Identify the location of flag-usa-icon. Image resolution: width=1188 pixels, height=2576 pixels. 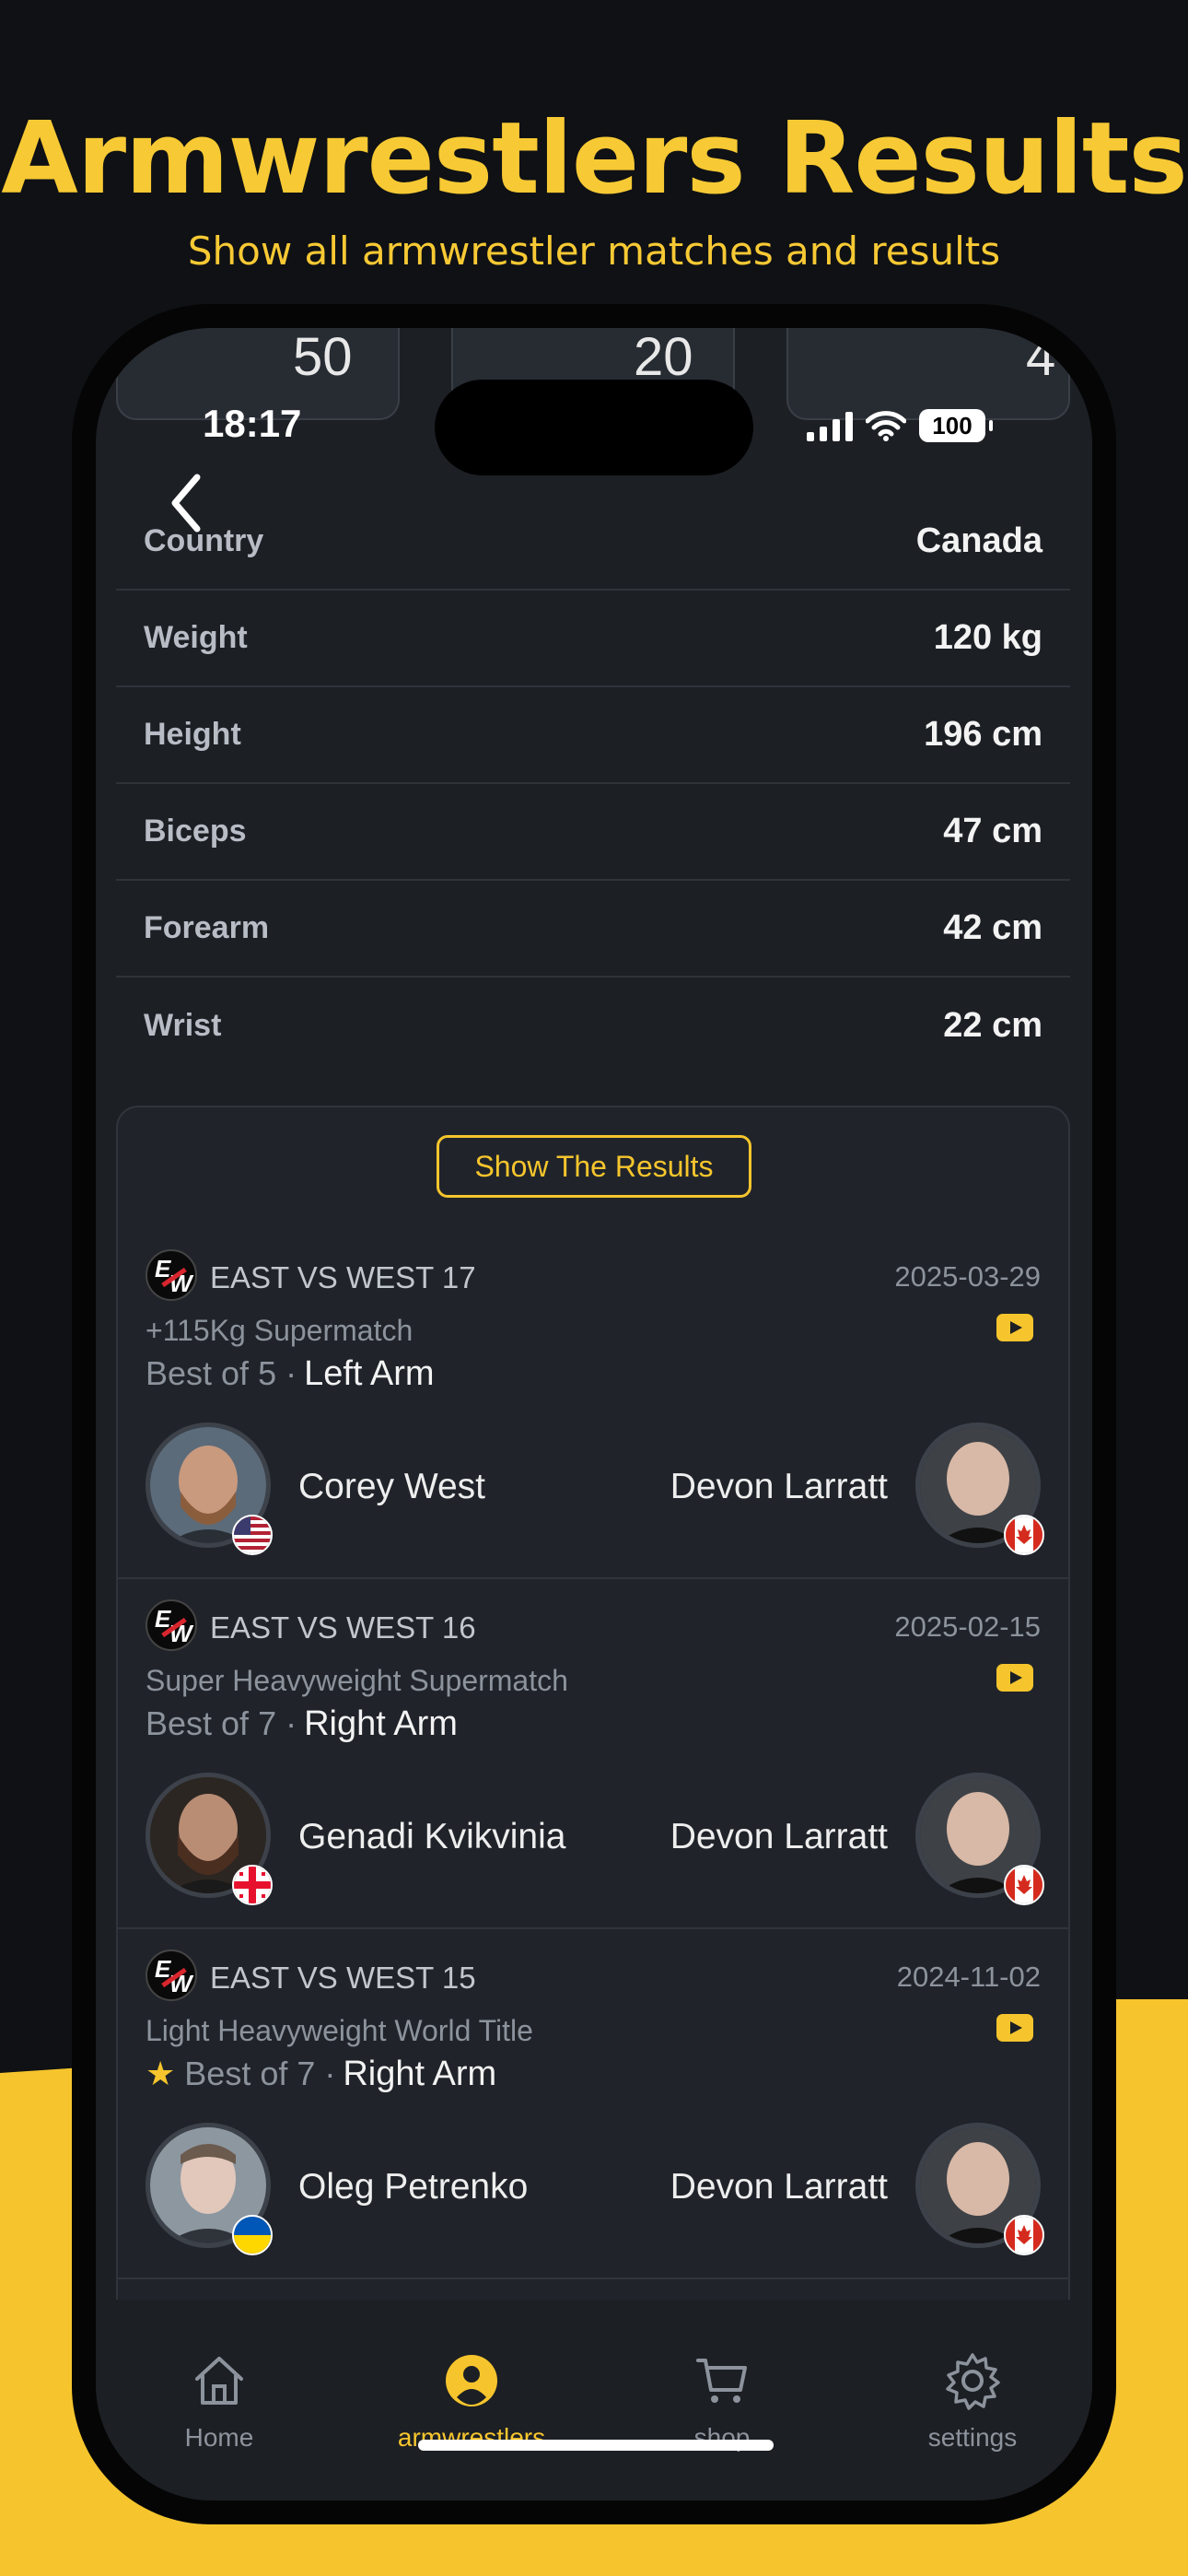
(253, 1535).